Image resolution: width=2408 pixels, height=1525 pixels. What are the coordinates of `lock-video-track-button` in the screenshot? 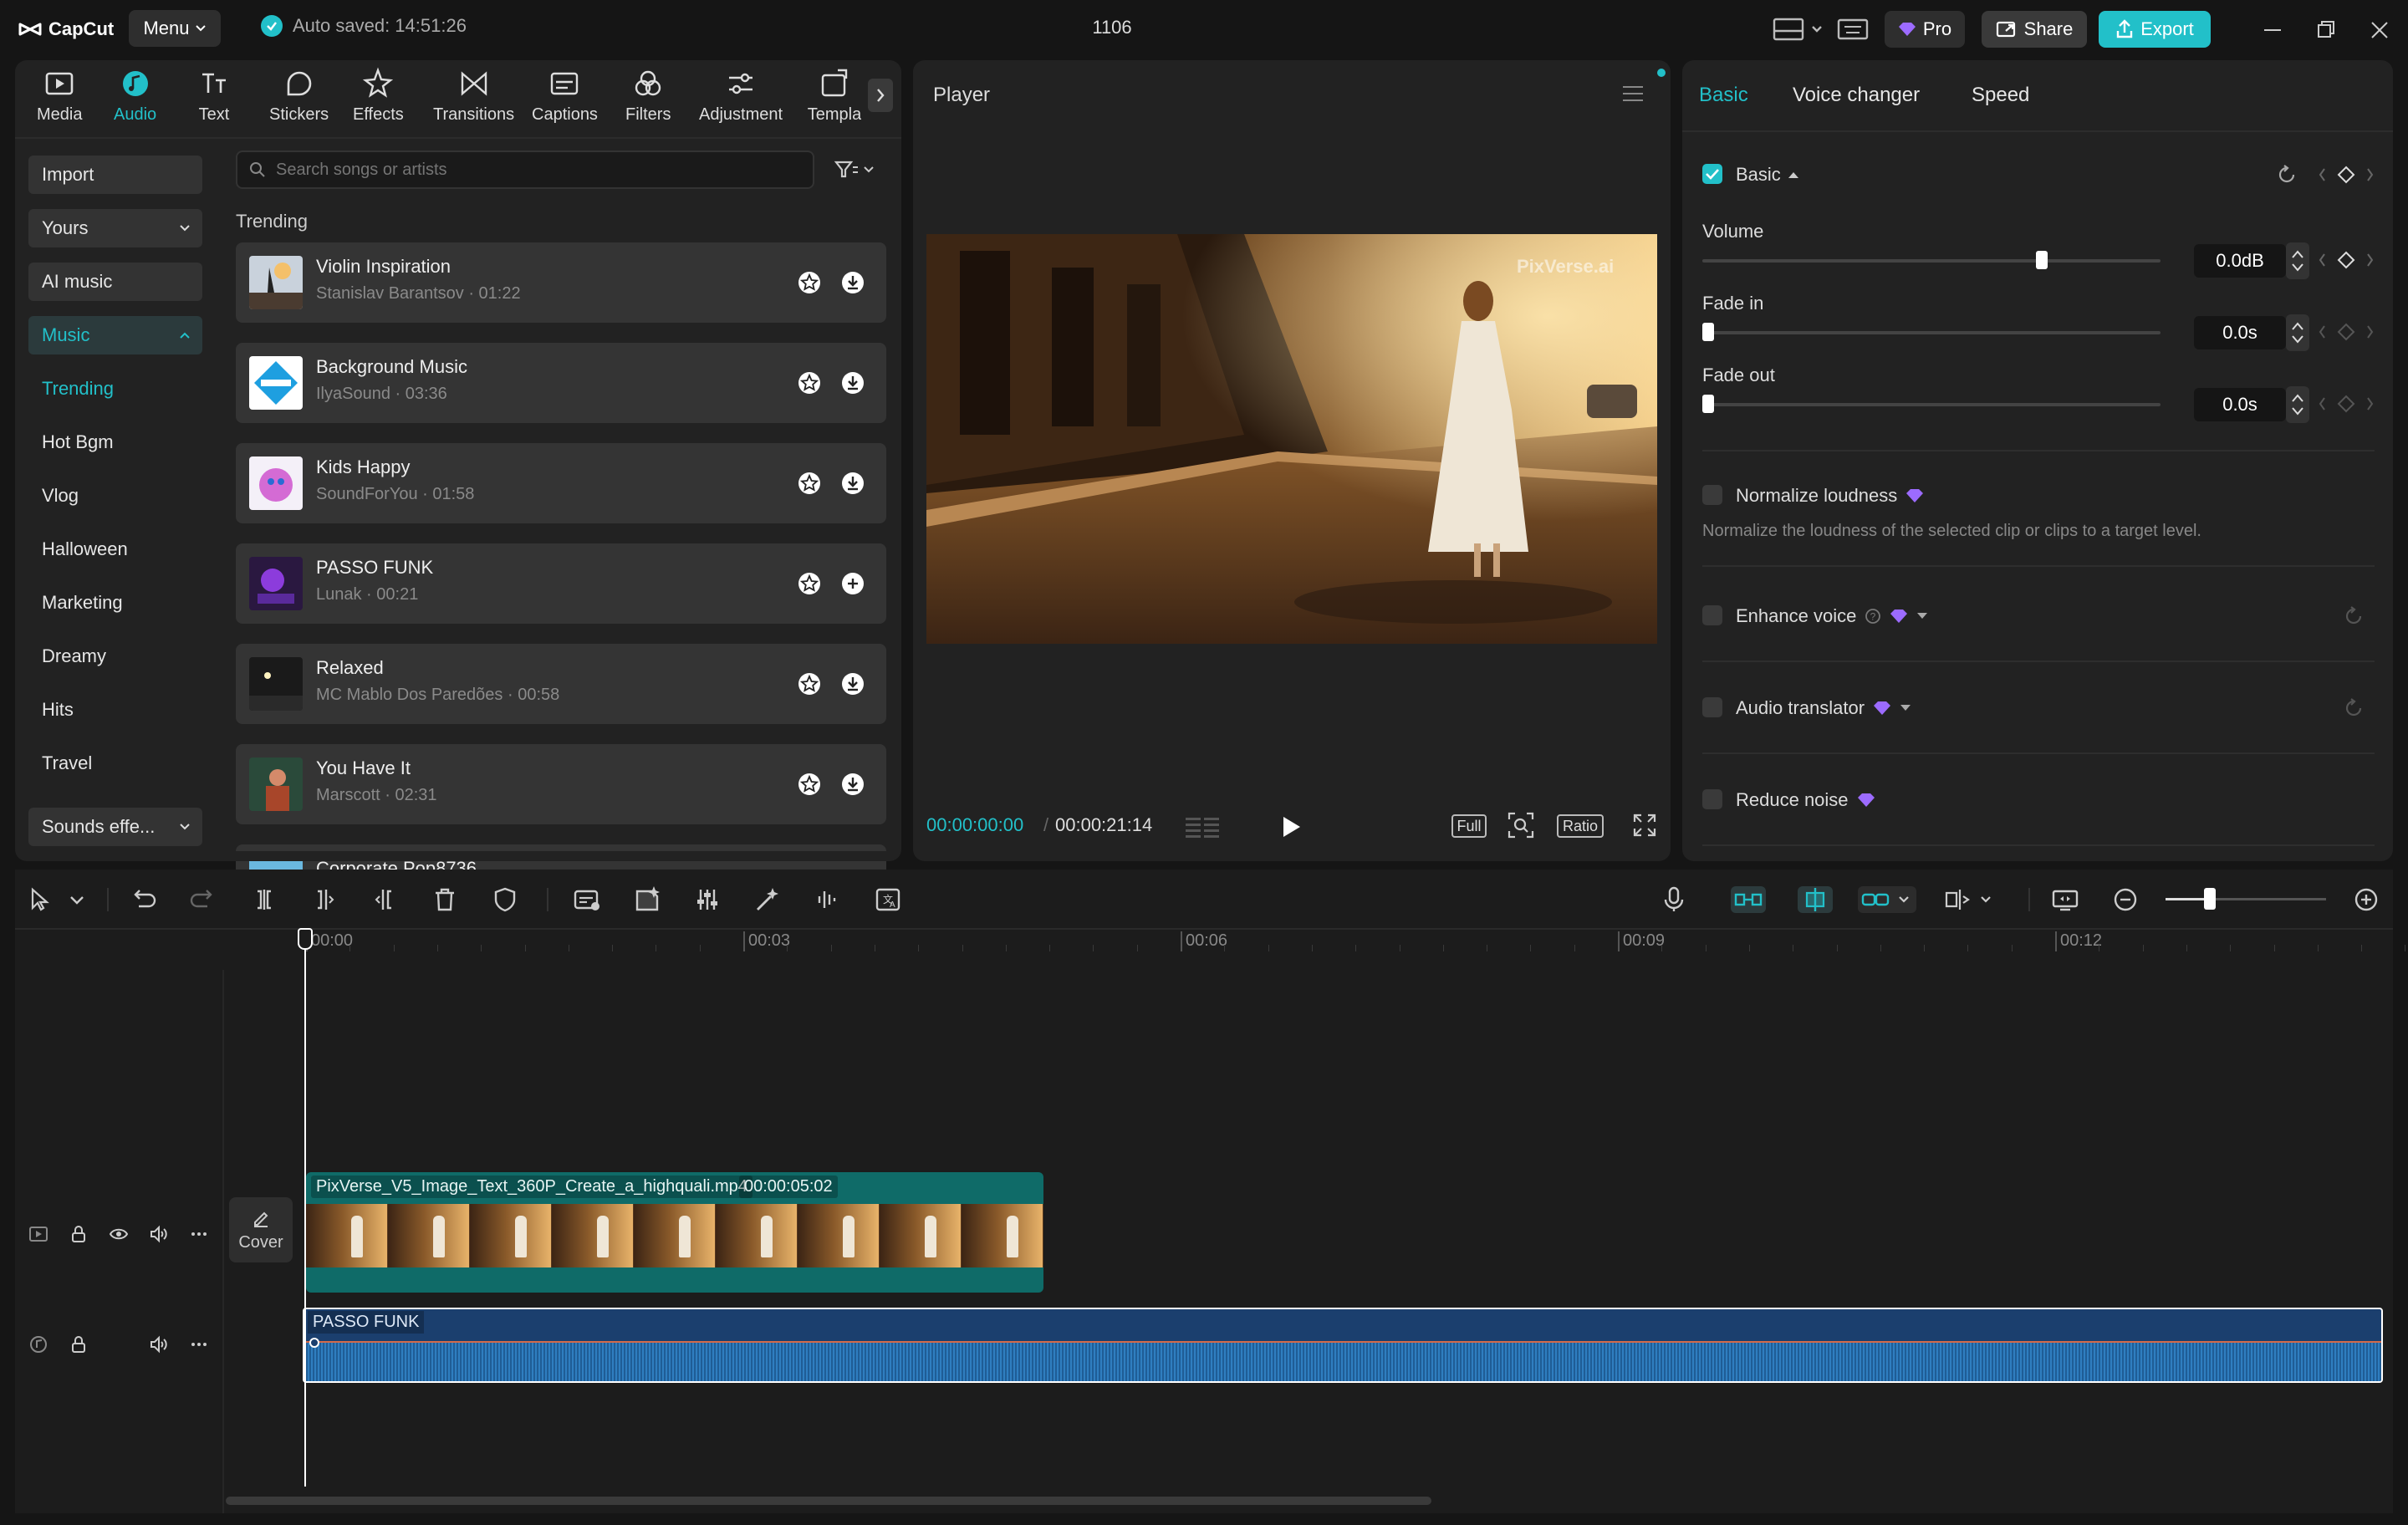 It's located at (79, 1234).